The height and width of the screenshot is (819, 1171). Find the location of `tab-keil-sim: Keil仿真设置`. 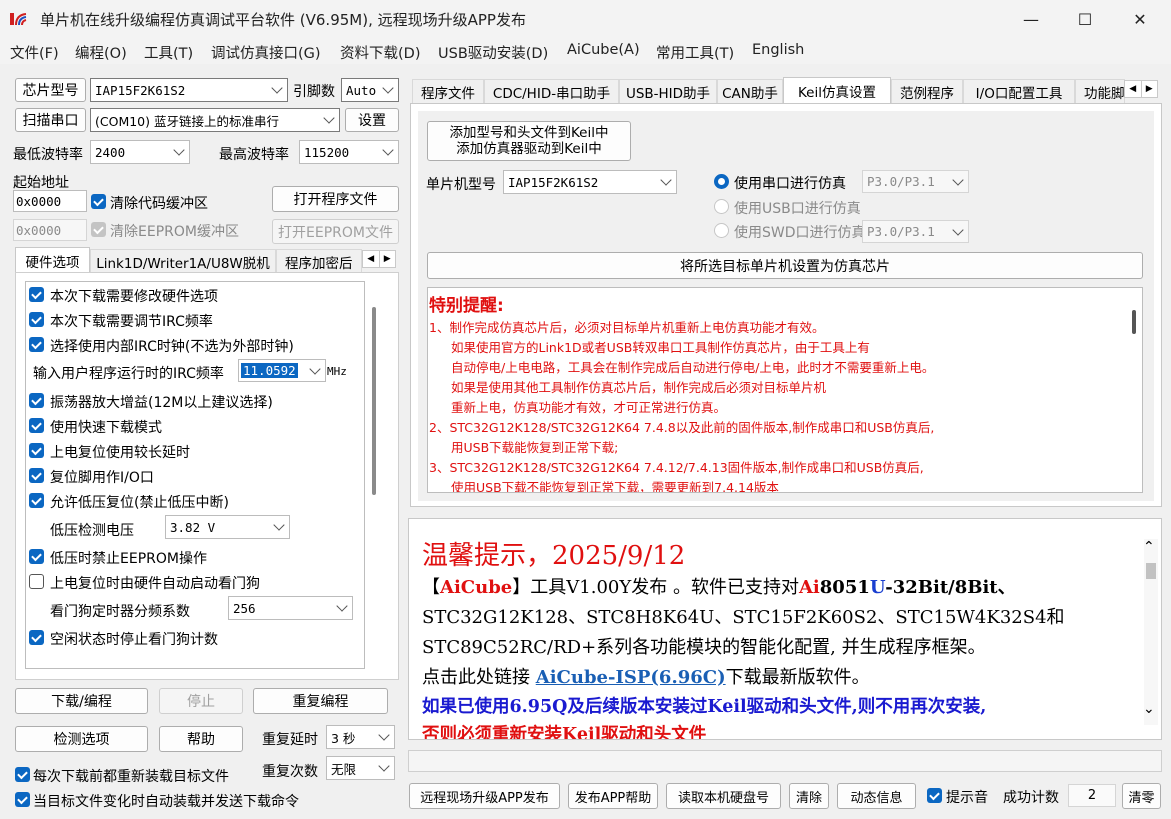

tab-keil-sim: Keil仿真设置 is located at coordinates (837, 90).